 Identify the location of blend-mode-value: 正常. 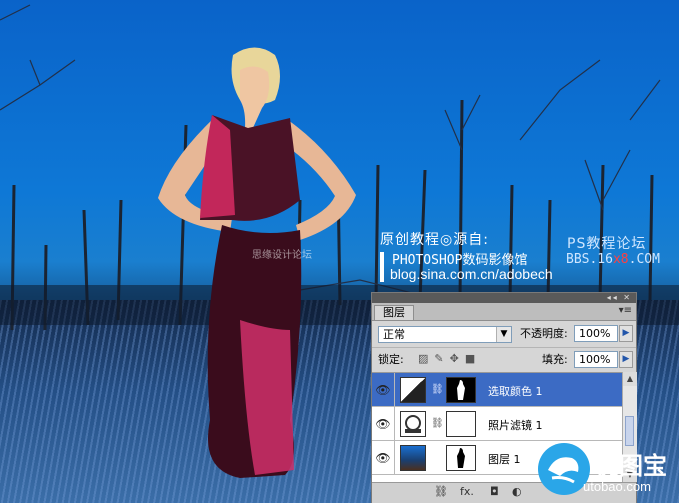
(394, 334).